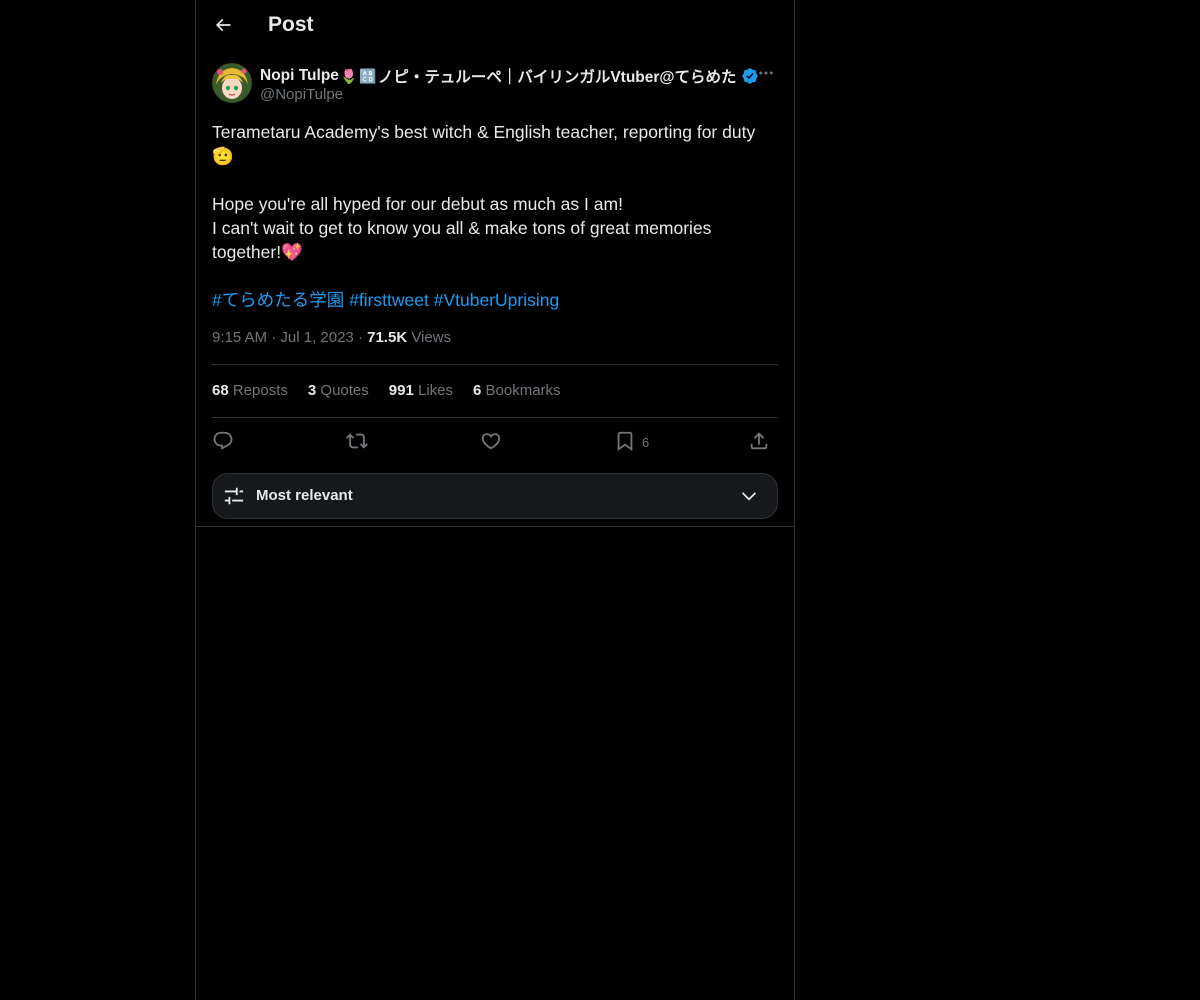  I want to click on like-button, so click(491, 442).